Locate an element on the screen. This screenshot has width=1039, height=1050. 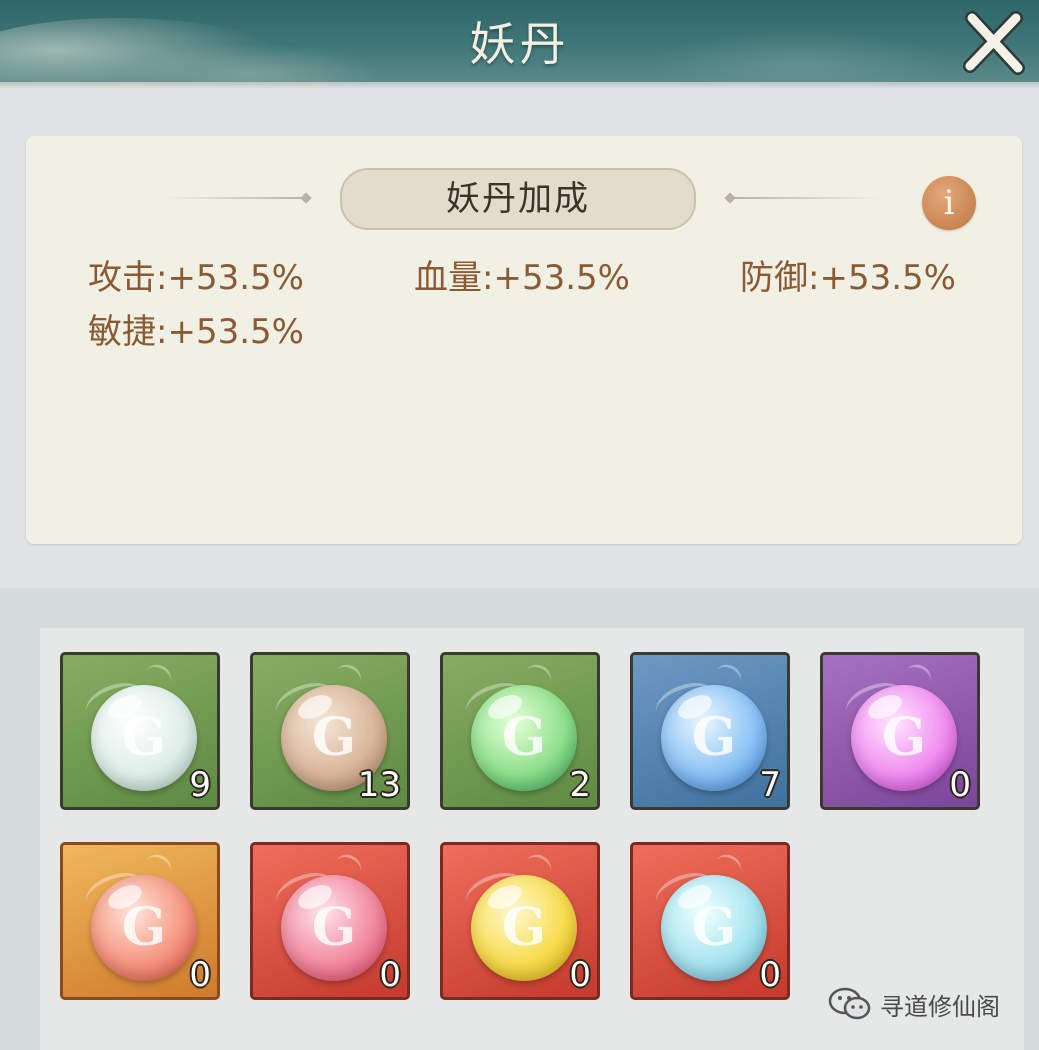
stat-defense: 防御:+53.5% is located at coordinates (848, 278).